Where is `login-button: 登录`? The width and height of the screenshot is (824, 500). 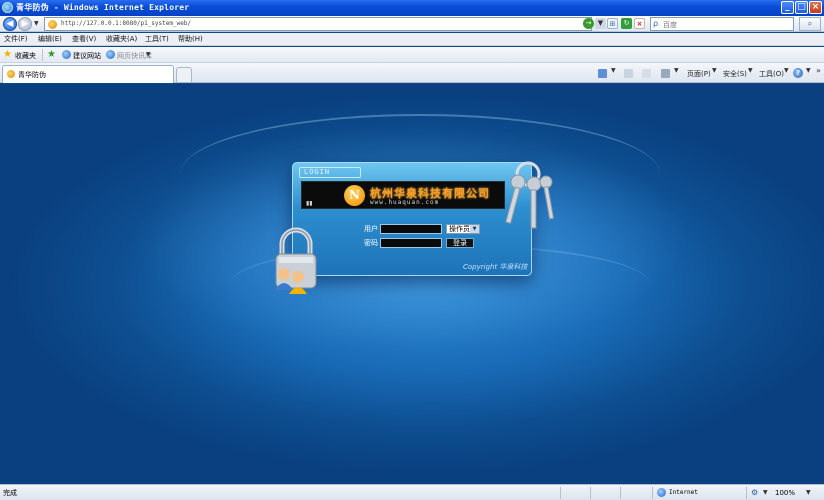
login-button: 登录 is located at coordinates (460, 243).